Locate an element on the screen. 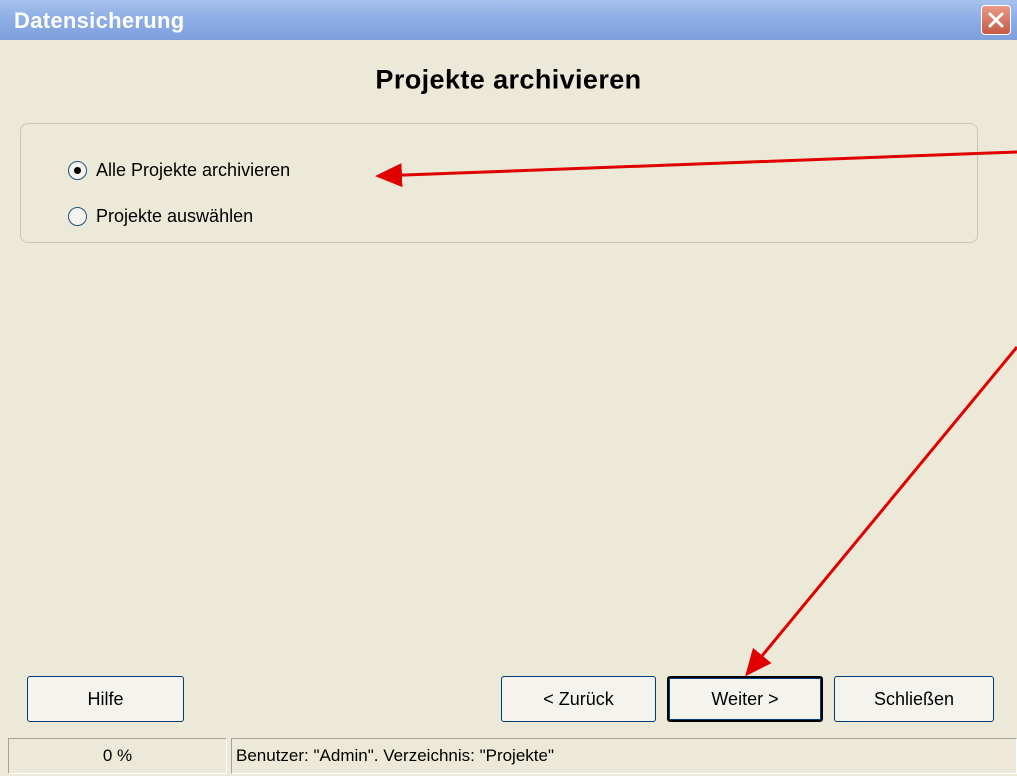  progress-pane: 0 % is located at coordinates (117, 756).